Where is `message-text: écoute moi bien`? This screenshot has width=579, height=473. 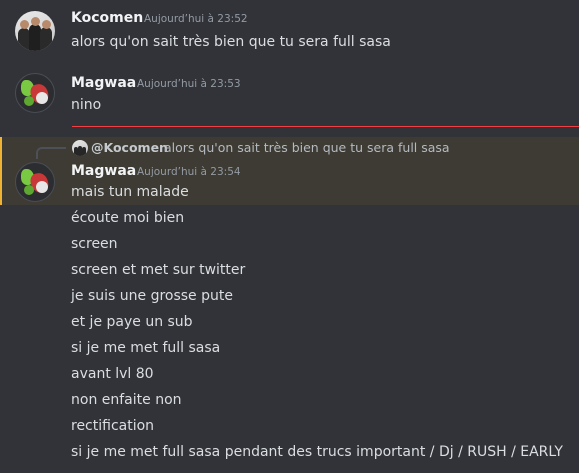 message-text: écoute moi bien is located at coordinates (128, 218).